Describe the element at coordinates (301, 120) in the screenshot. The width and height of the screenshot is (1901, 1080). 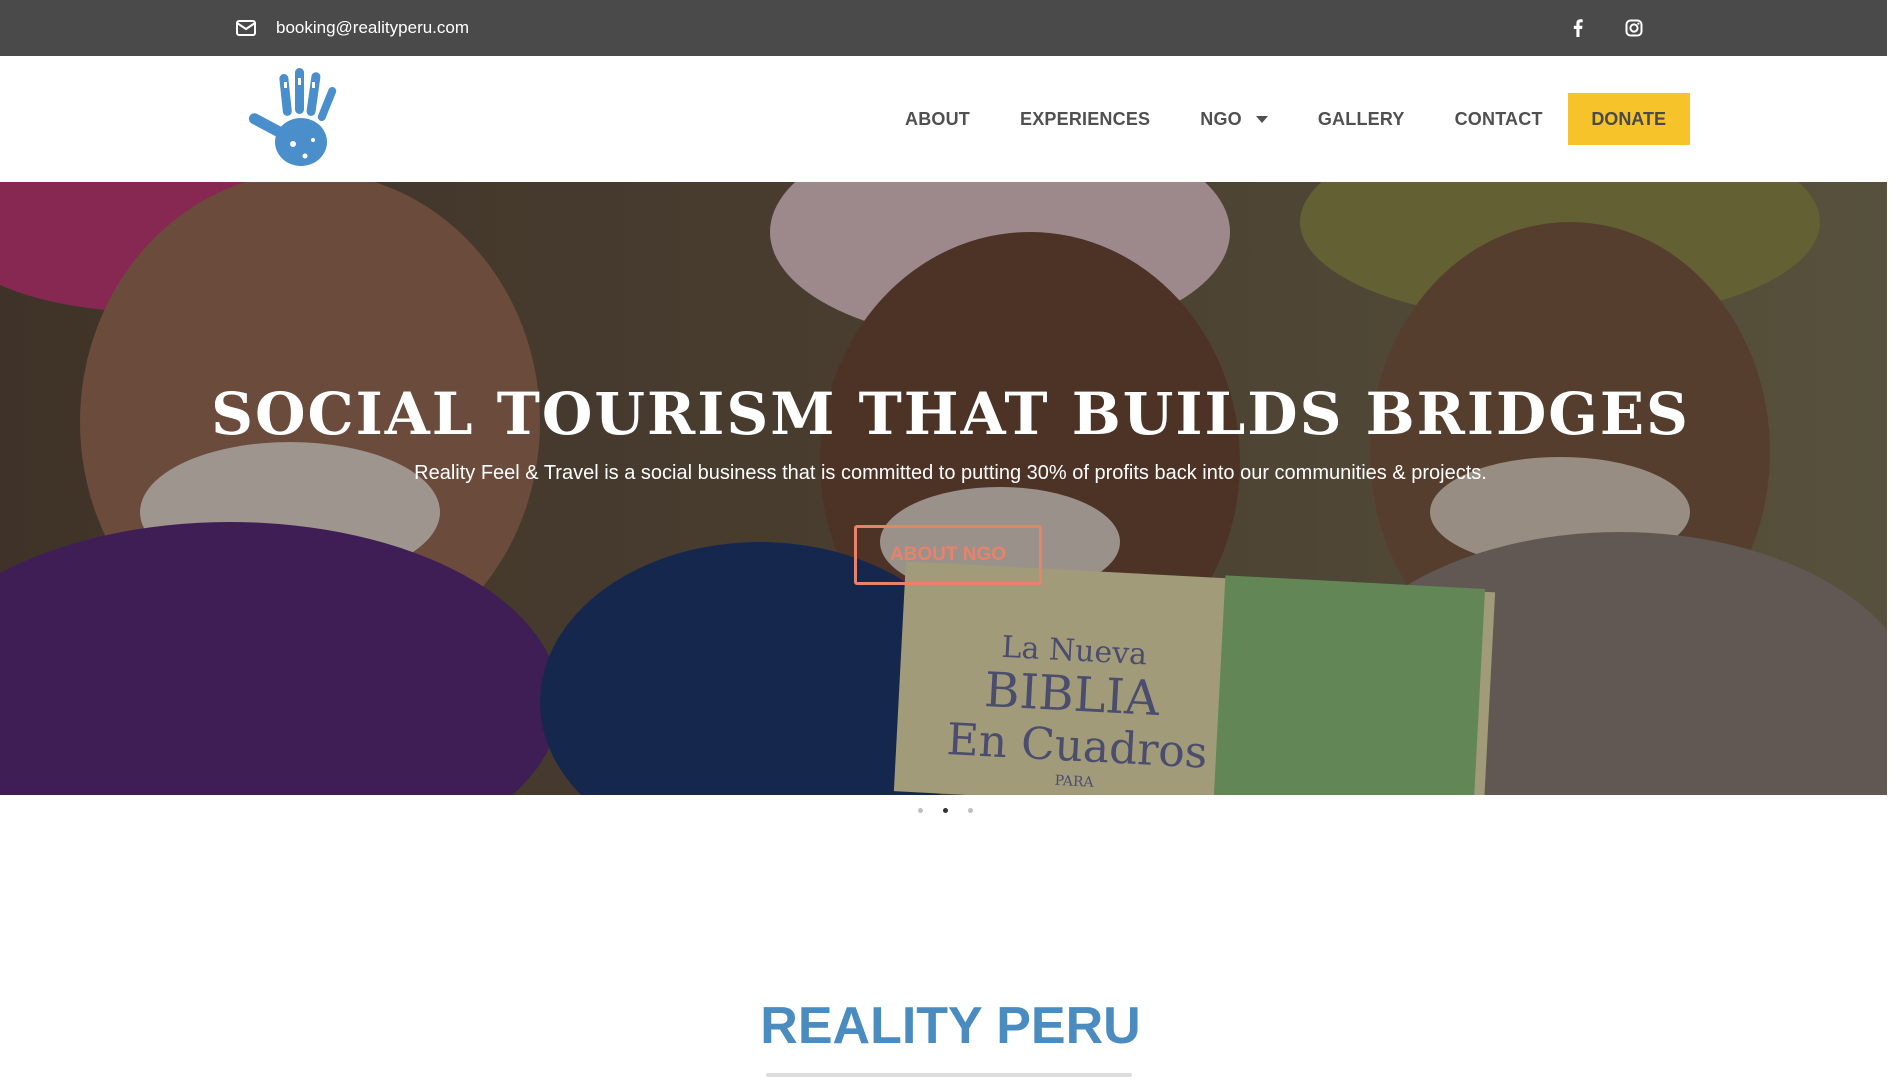
I see `blue-handprint-logo` at that location.